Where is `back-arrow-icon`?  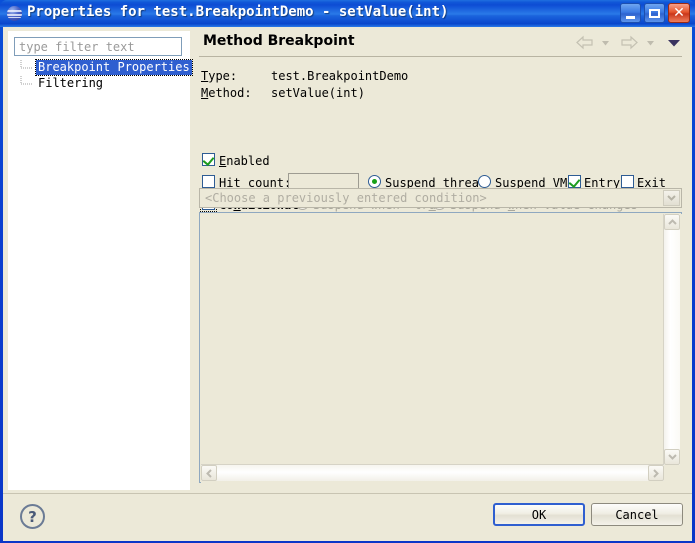
back-arrow-icon is located at coordinates (584, 42).